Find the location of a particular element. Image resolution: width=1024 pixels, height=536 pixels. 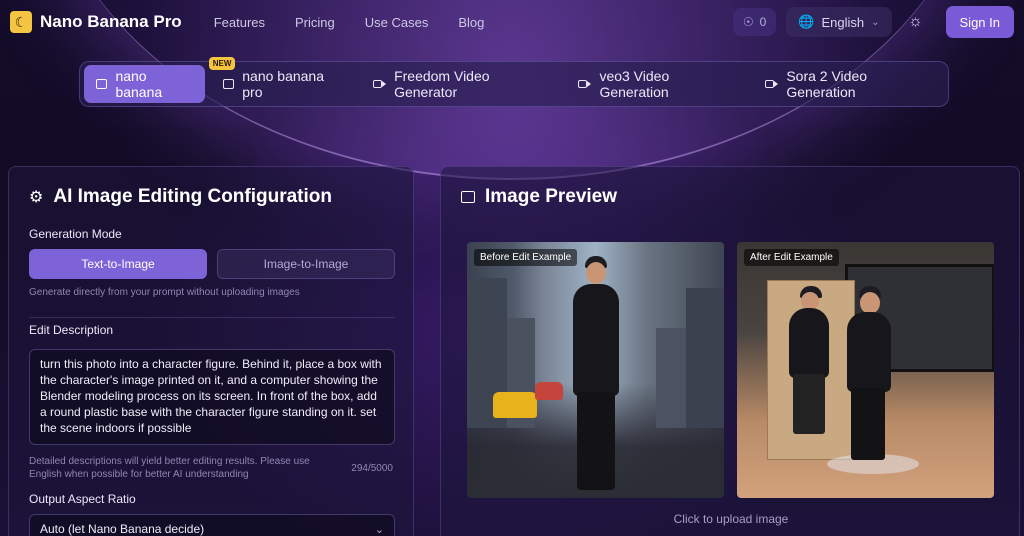

tab-sora-2-video-generation: Sora 2 Video Generation is located at coordinates (848, 84).